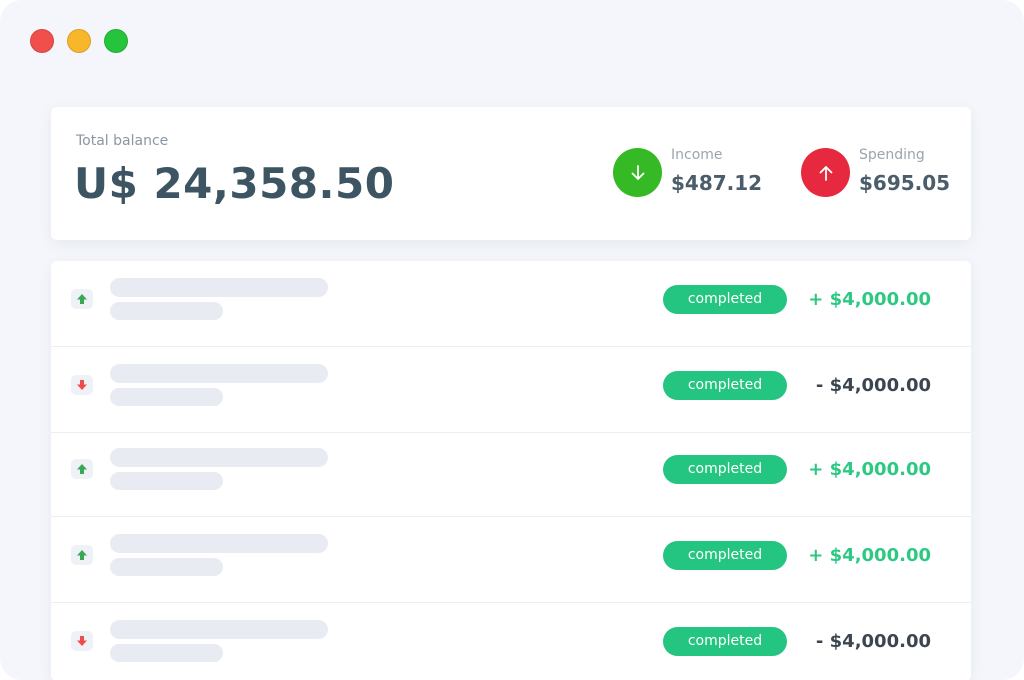 This screenshot has height=680, width=1024. What do you see at coordinates (717, 183) in the screenshot?
I see `income-value: $487.12` at bounding box center [717, 183].